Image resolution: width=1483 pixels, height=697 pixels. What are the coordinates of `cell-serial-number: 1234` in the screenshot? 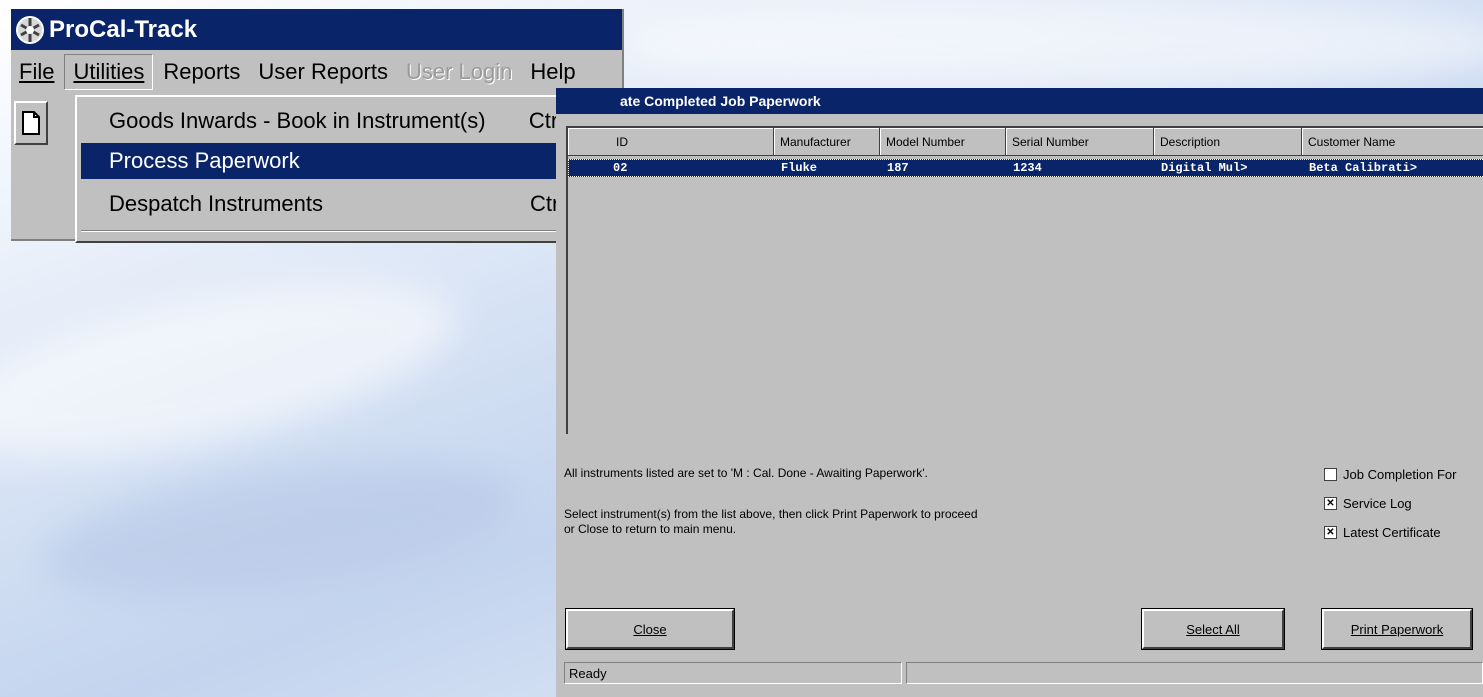 It's located at (1027, 168).